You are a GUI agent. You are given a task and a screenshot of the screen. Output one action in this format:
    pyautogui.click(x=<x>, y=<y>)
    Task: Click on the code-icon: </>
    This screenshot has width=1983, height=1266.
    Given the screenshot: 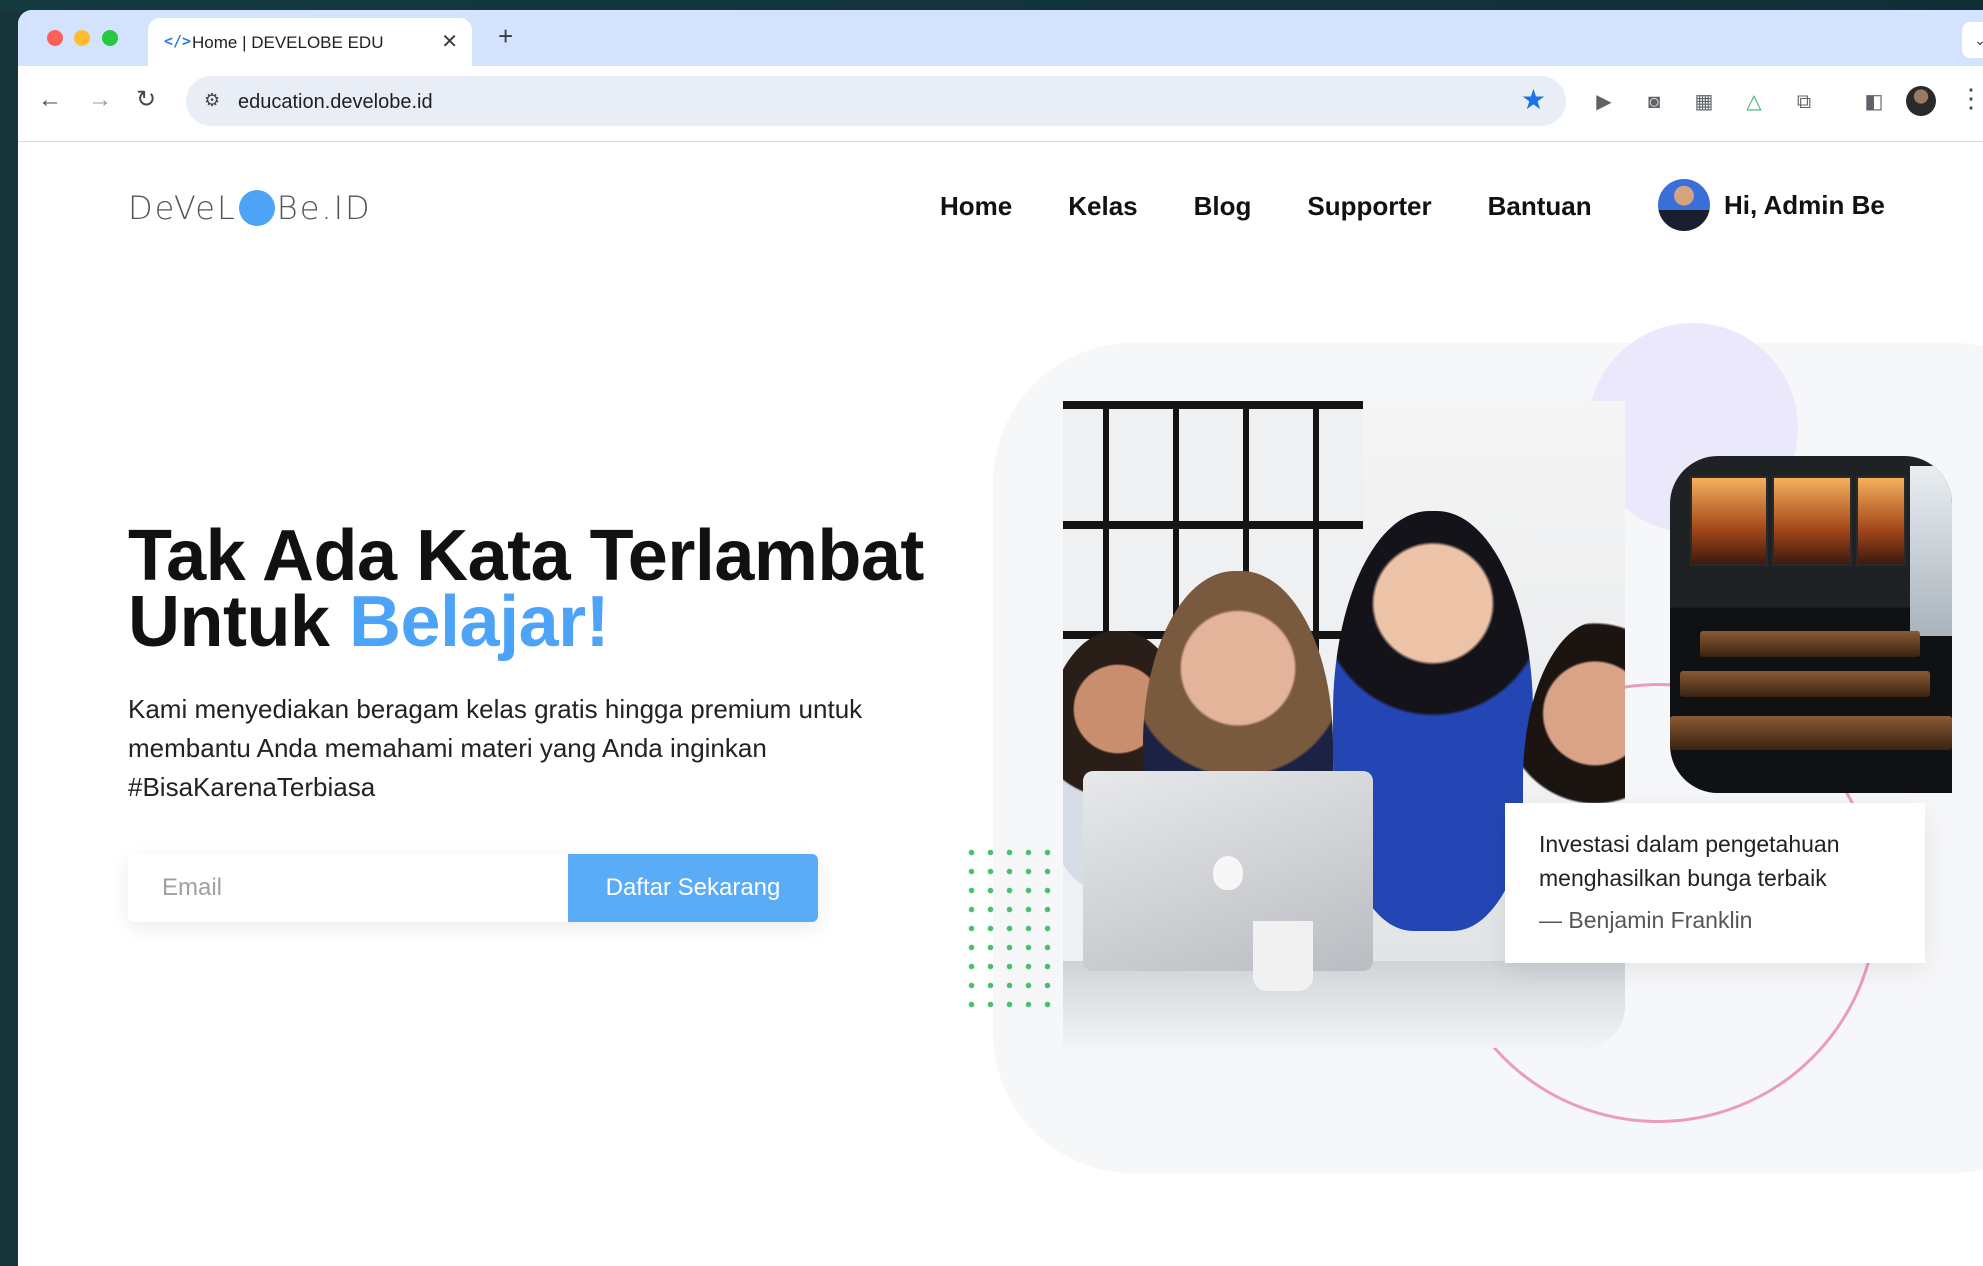 What is the action you would take?
    pyautogui.click(x=178, y=41)
    